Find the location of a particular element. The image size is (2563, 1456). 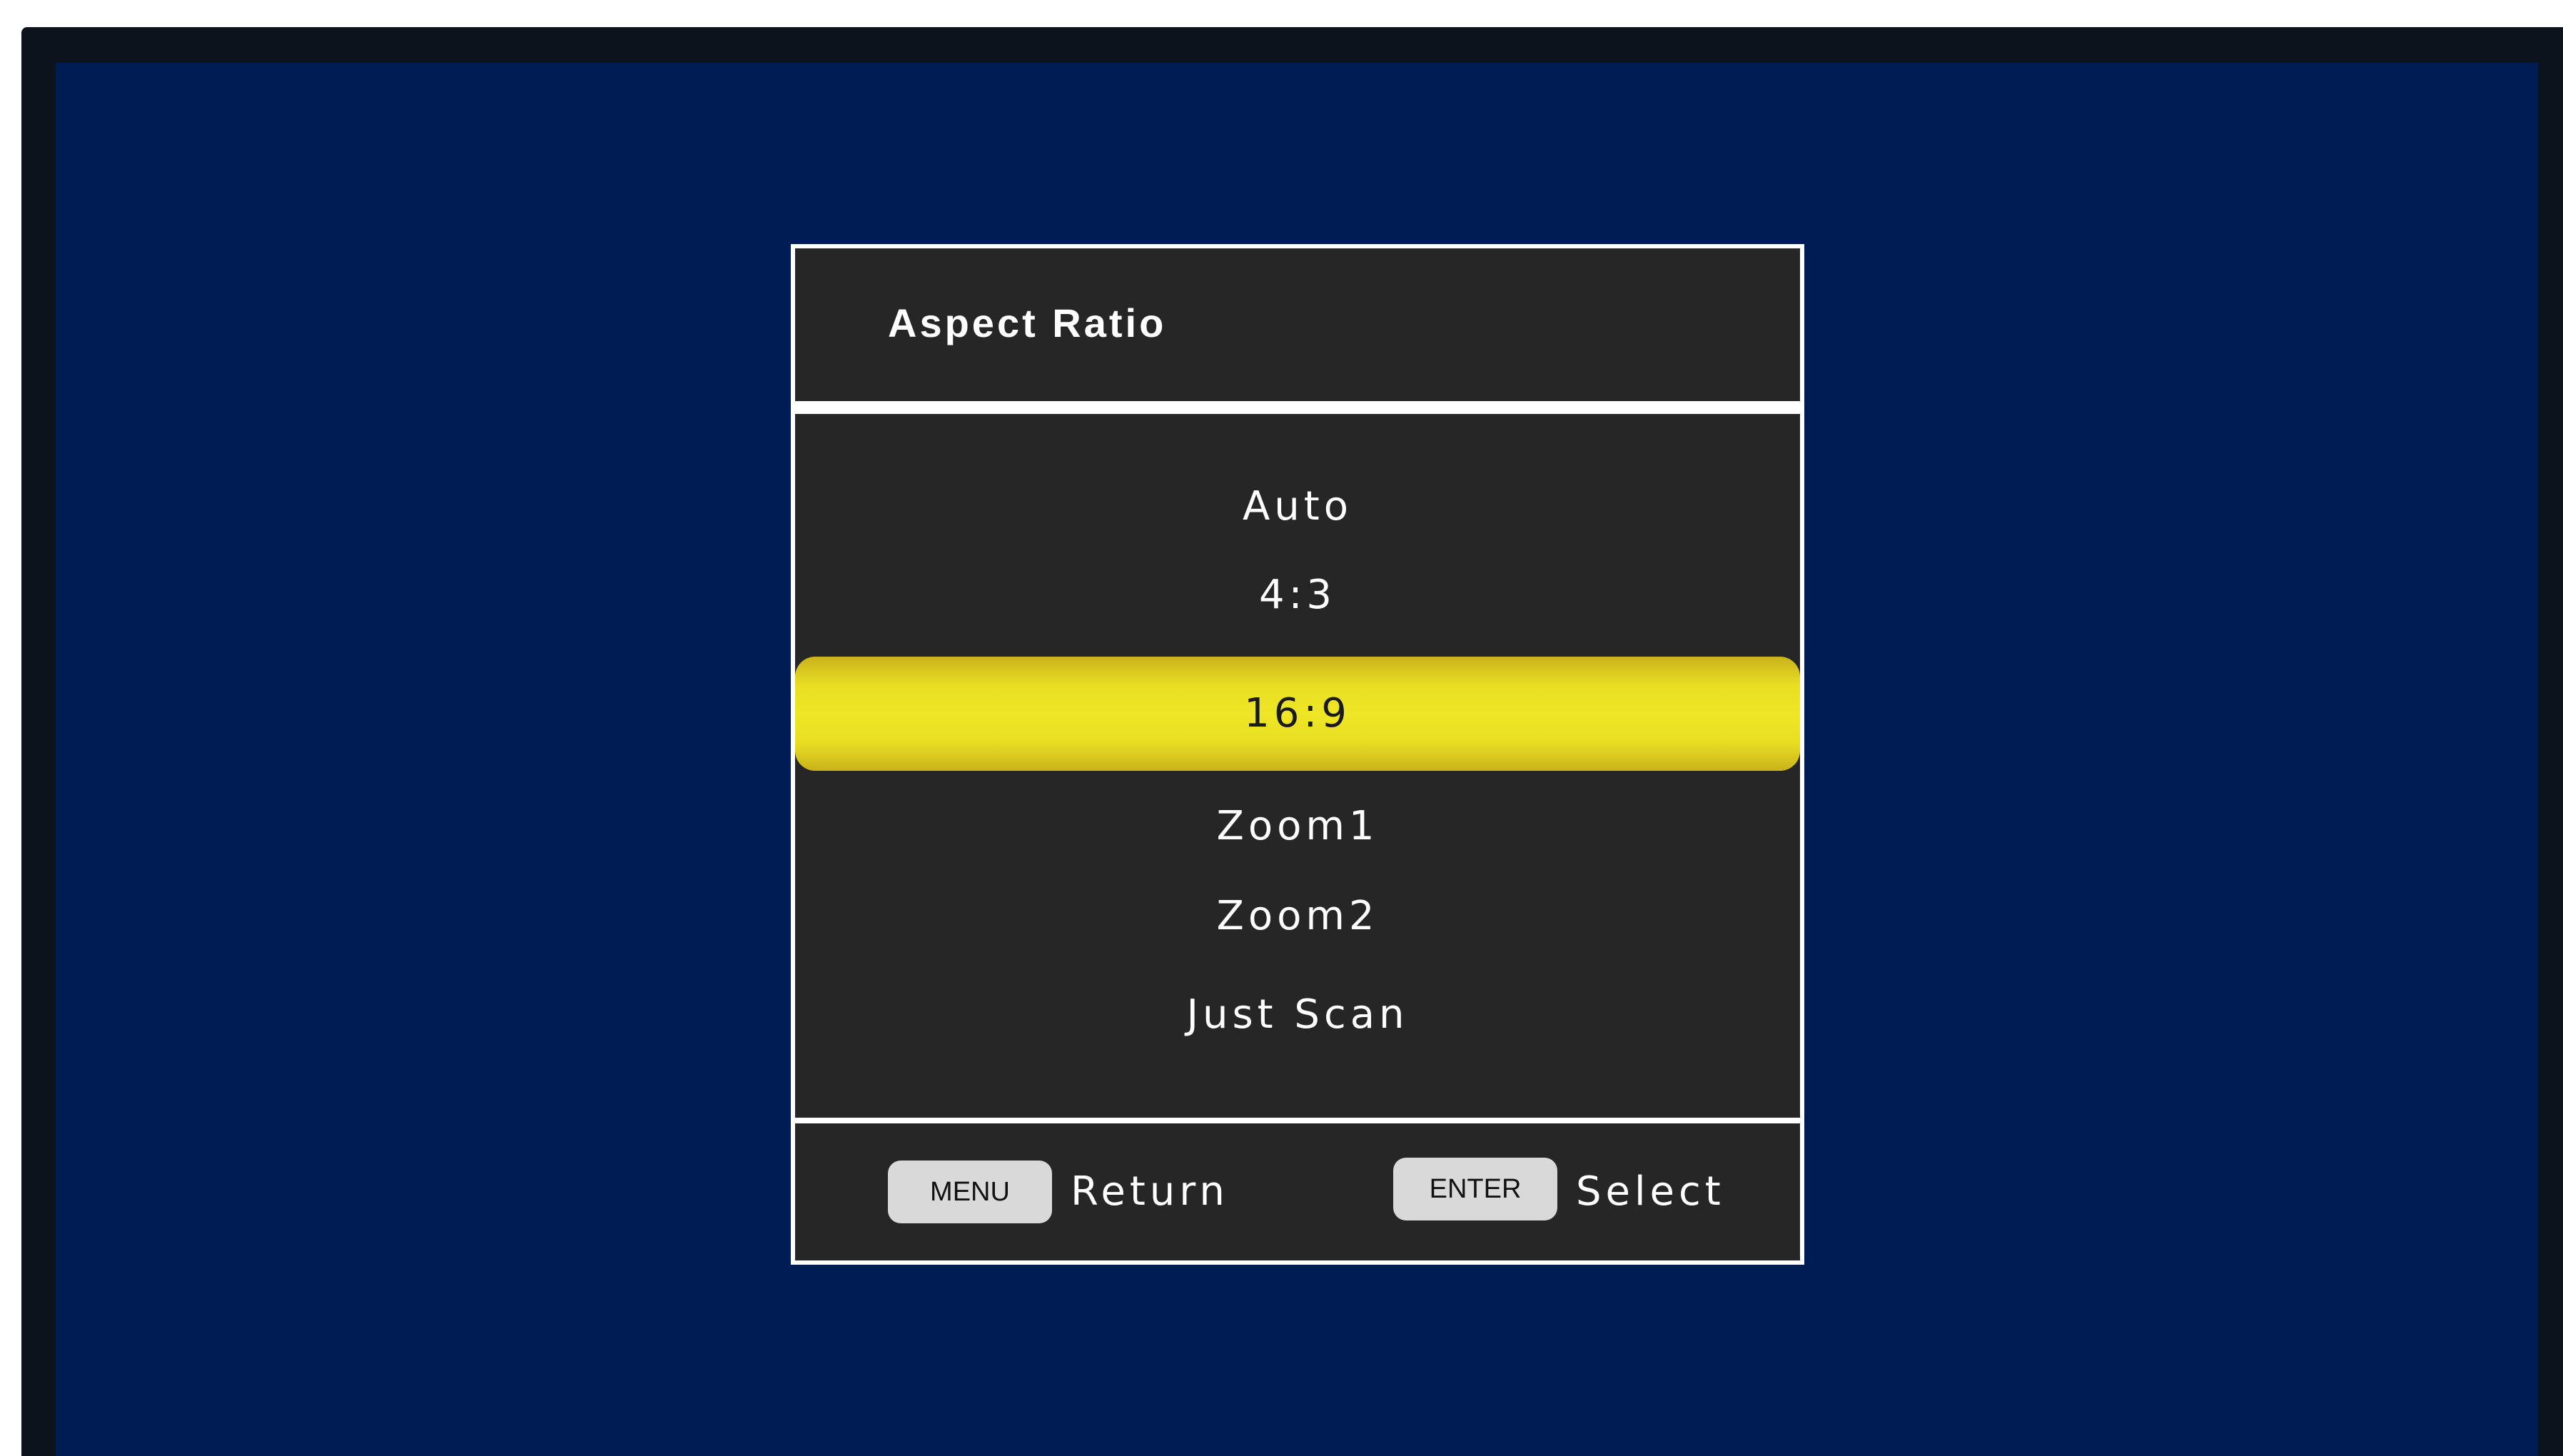

option-just-scan: Just Scan is located at coordinates (1298, 1014).